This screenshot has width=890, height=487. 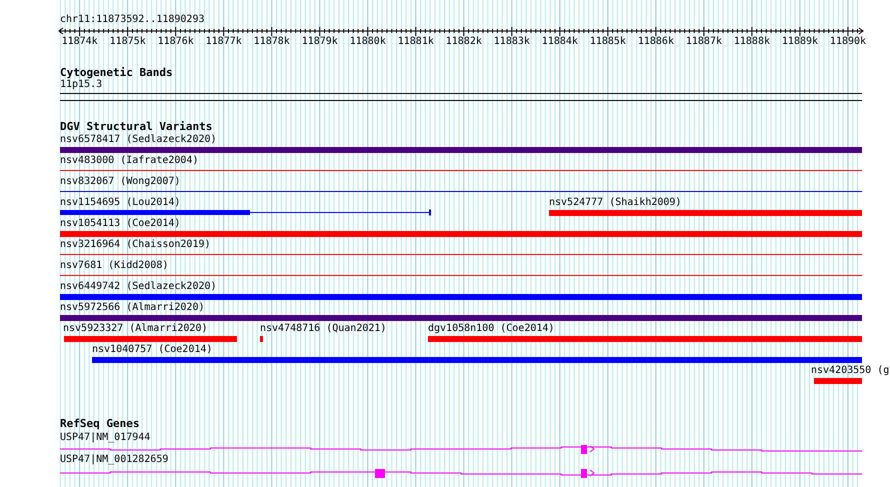 I want to click on tick-label: 11890k, so click(x=848, y=42).